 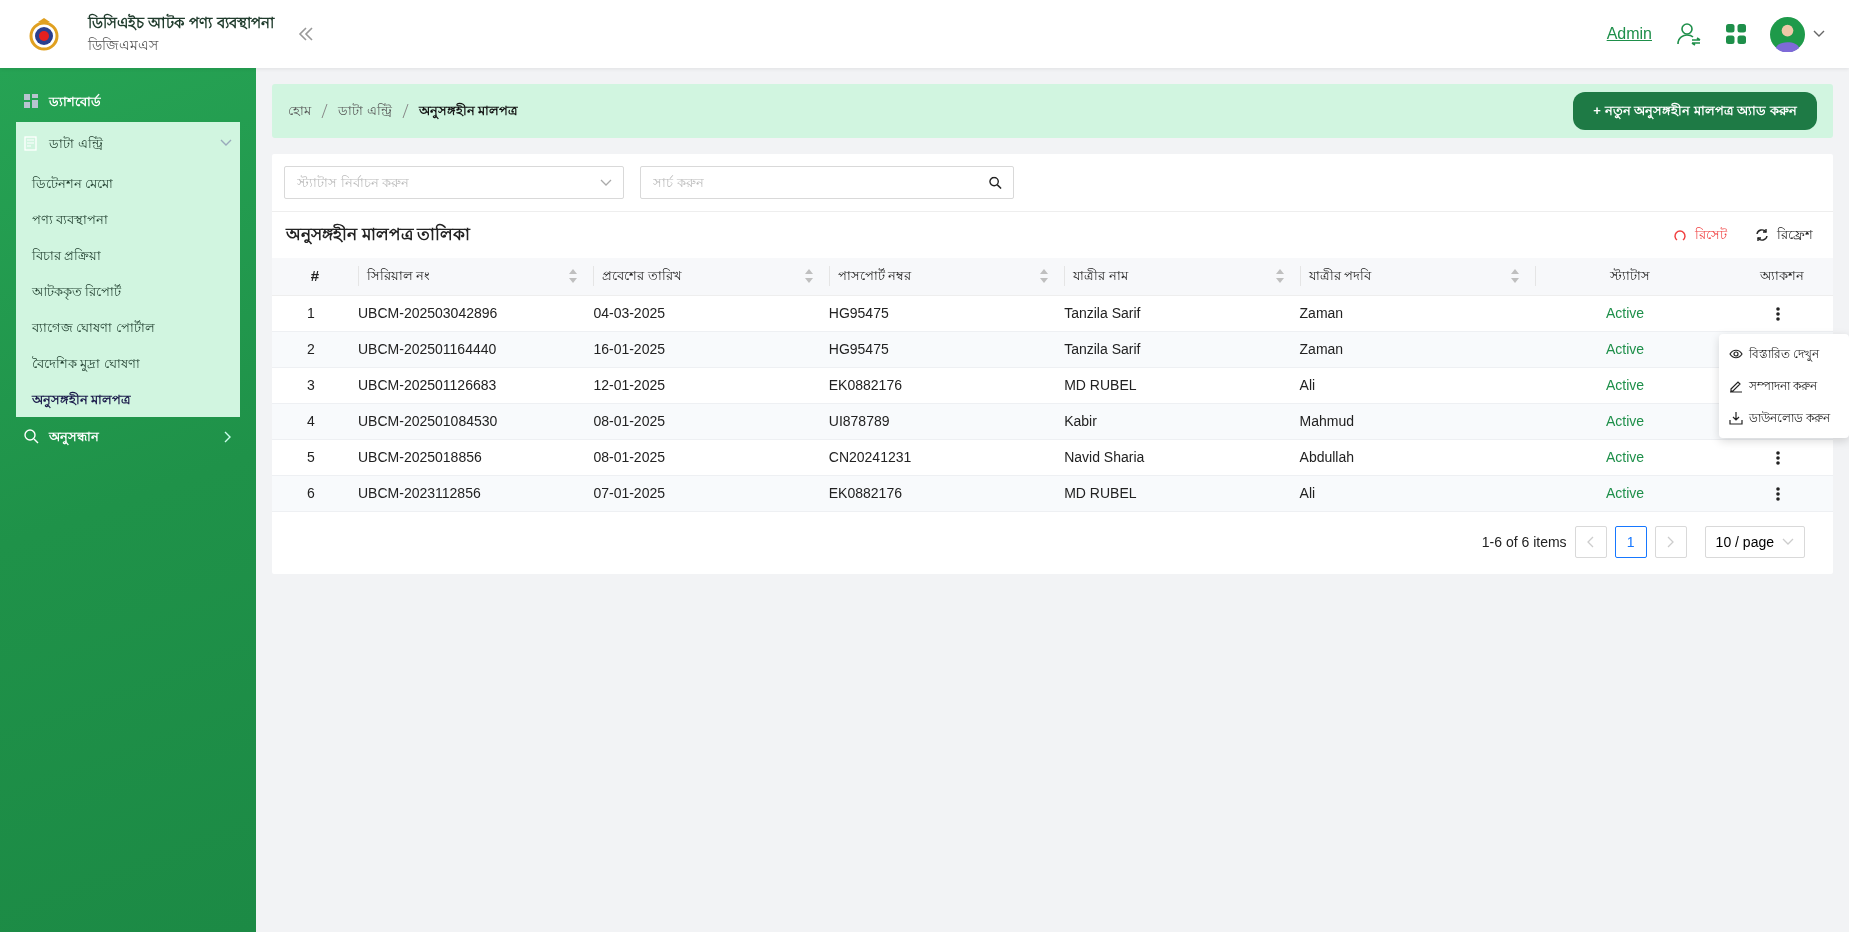 I want to click on table-cell: 5, so click(x=311, y=457).